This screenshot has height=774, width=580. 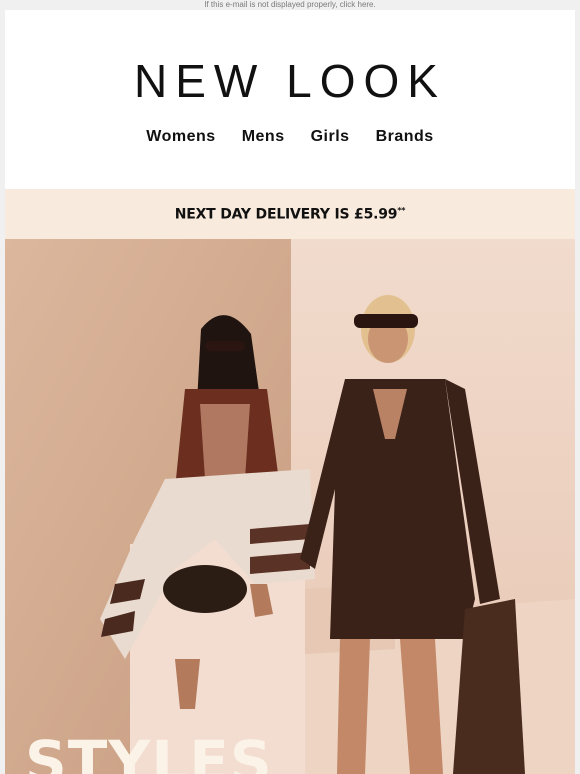 I want to click on nav-item-girls: Girls, so click(x=330, y=137).